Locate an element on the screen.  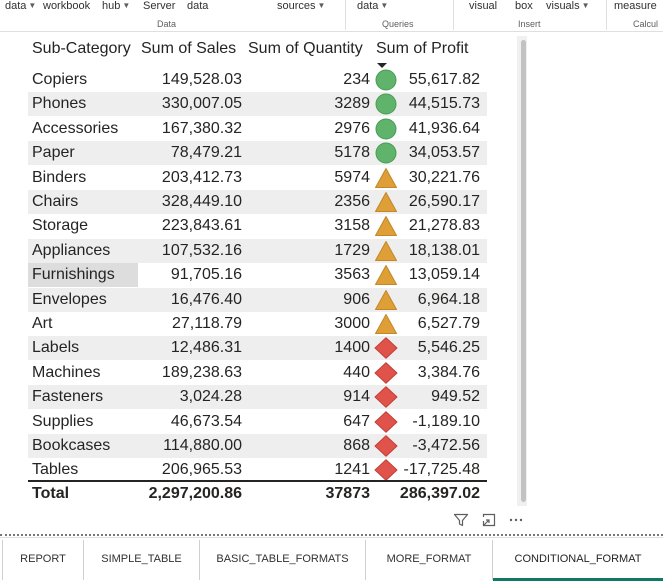
table-row: Copiers 149,528.03 234 55,617.82 is located at coordinates (257, 80).